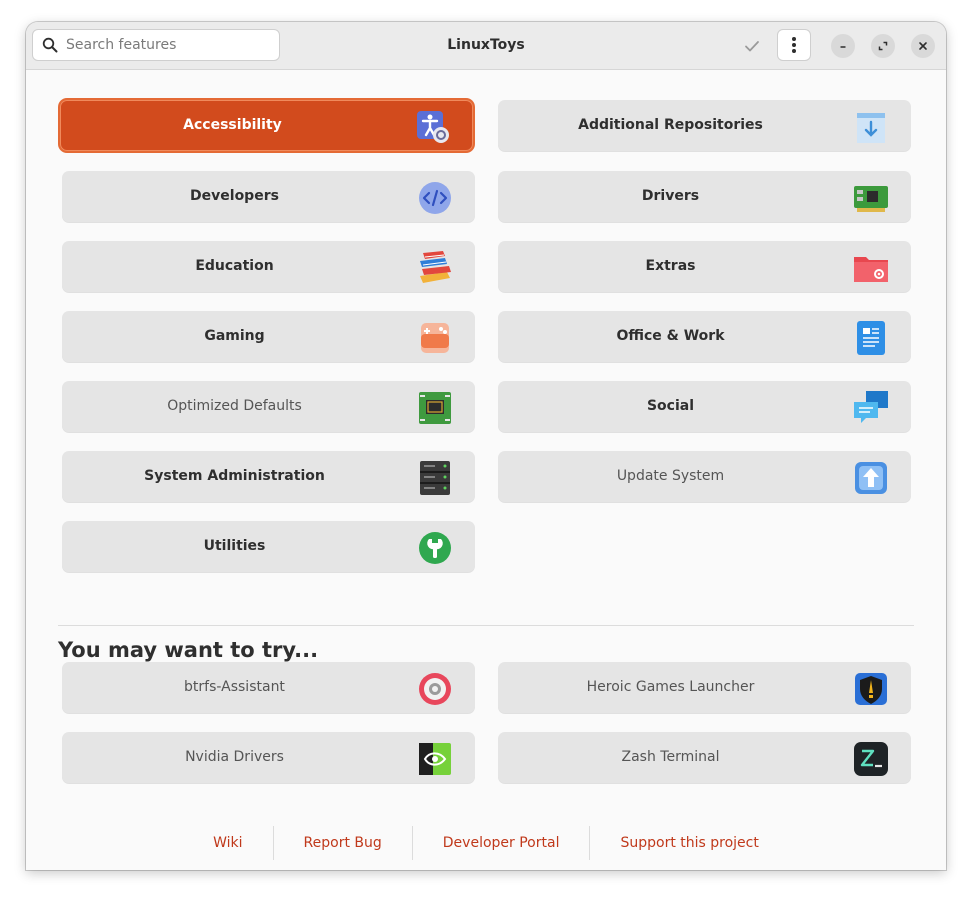  What do you see at coordinates (435, 198) in the screenshot?
I see `code-icon` at bounding box center [435, 198].